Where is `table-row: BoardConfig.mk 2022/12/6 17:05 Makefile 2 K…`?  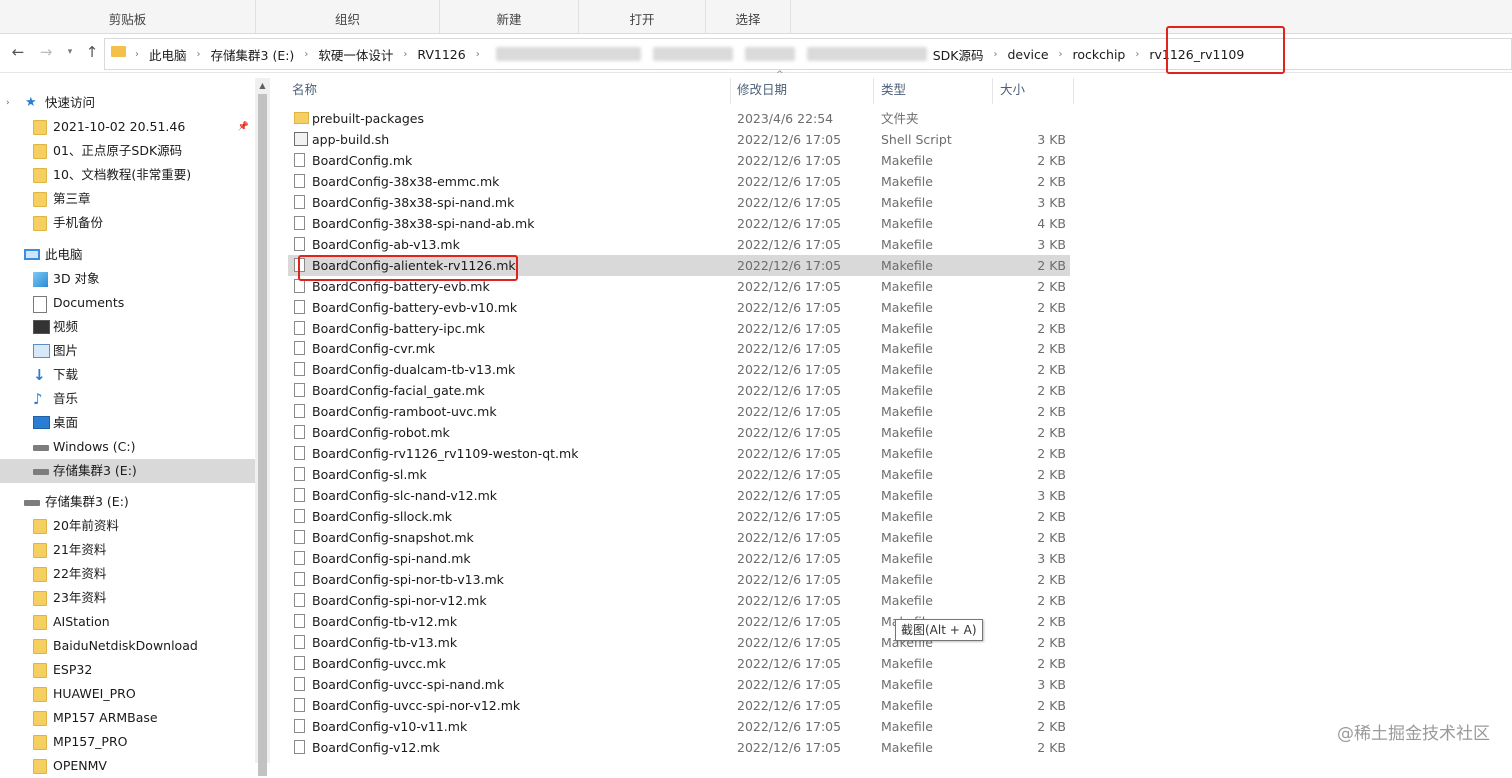 table-row: BoardConfig.mk 2022/12/6 17:05 Makefile 2 K… is located at coordinates (679, 160).